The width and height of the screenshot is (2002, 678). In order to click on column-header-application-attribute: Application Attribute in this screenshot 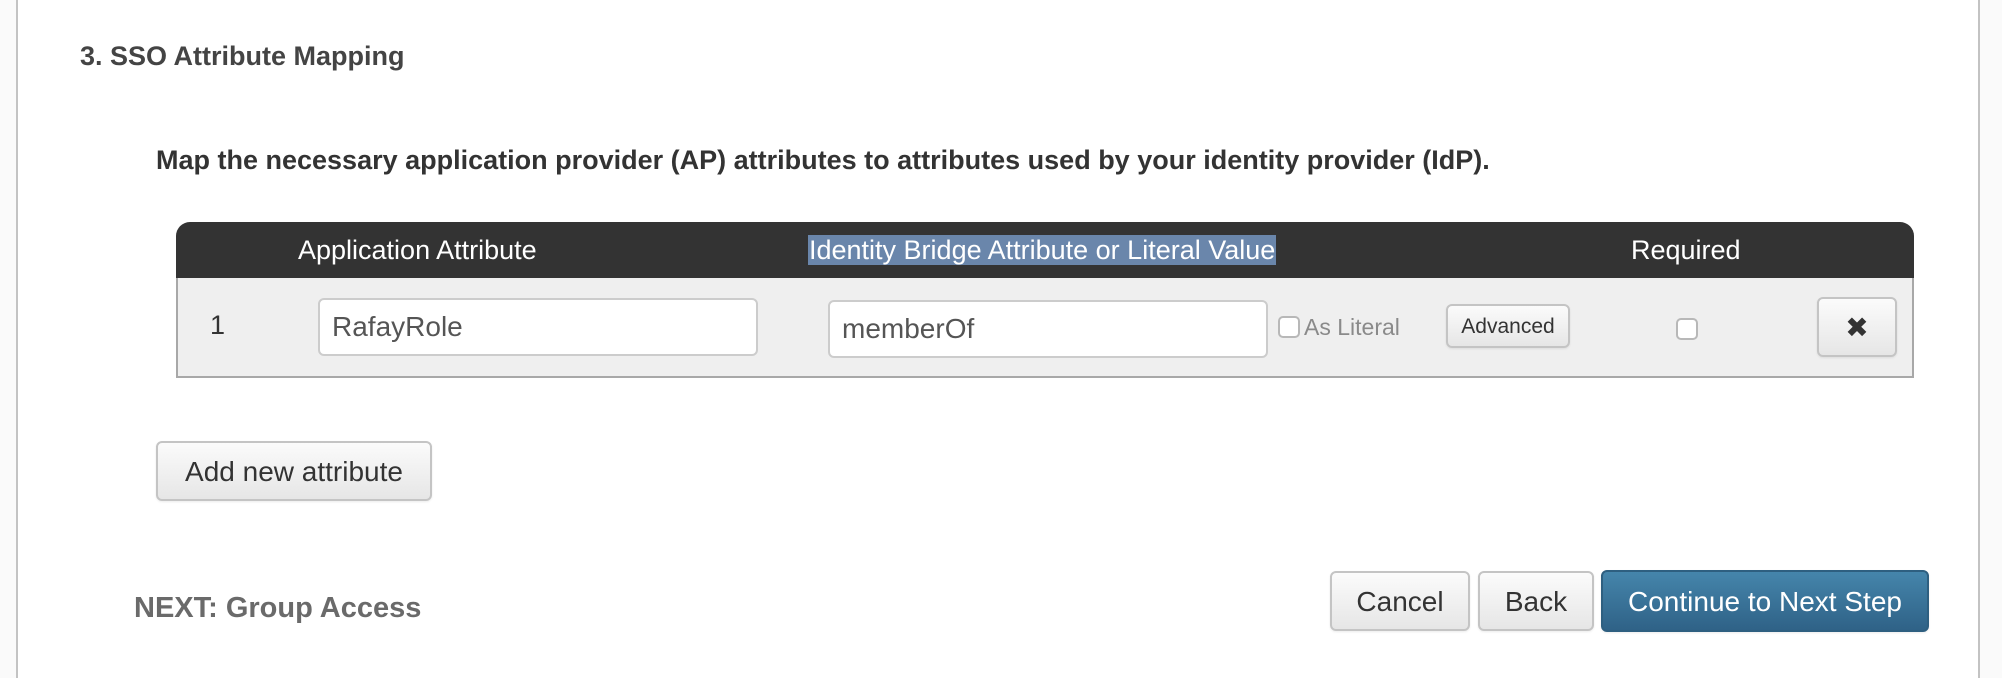, I will do `click(417, 250)`.